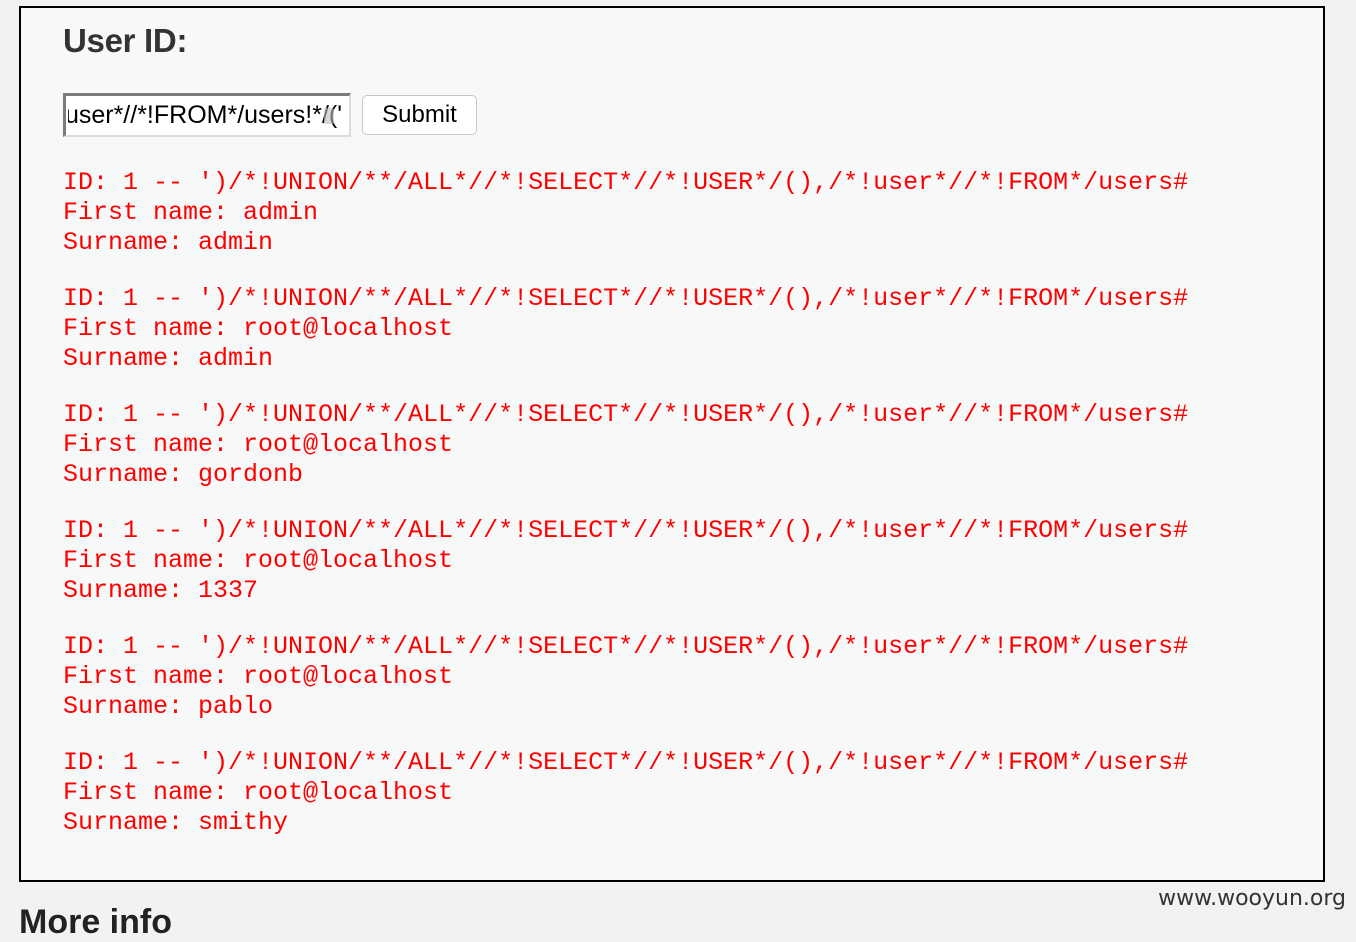  Describe the element at coordinates (161, 590) in the screenshot. I see `result-surname-line: Surname: 1337` at that location.